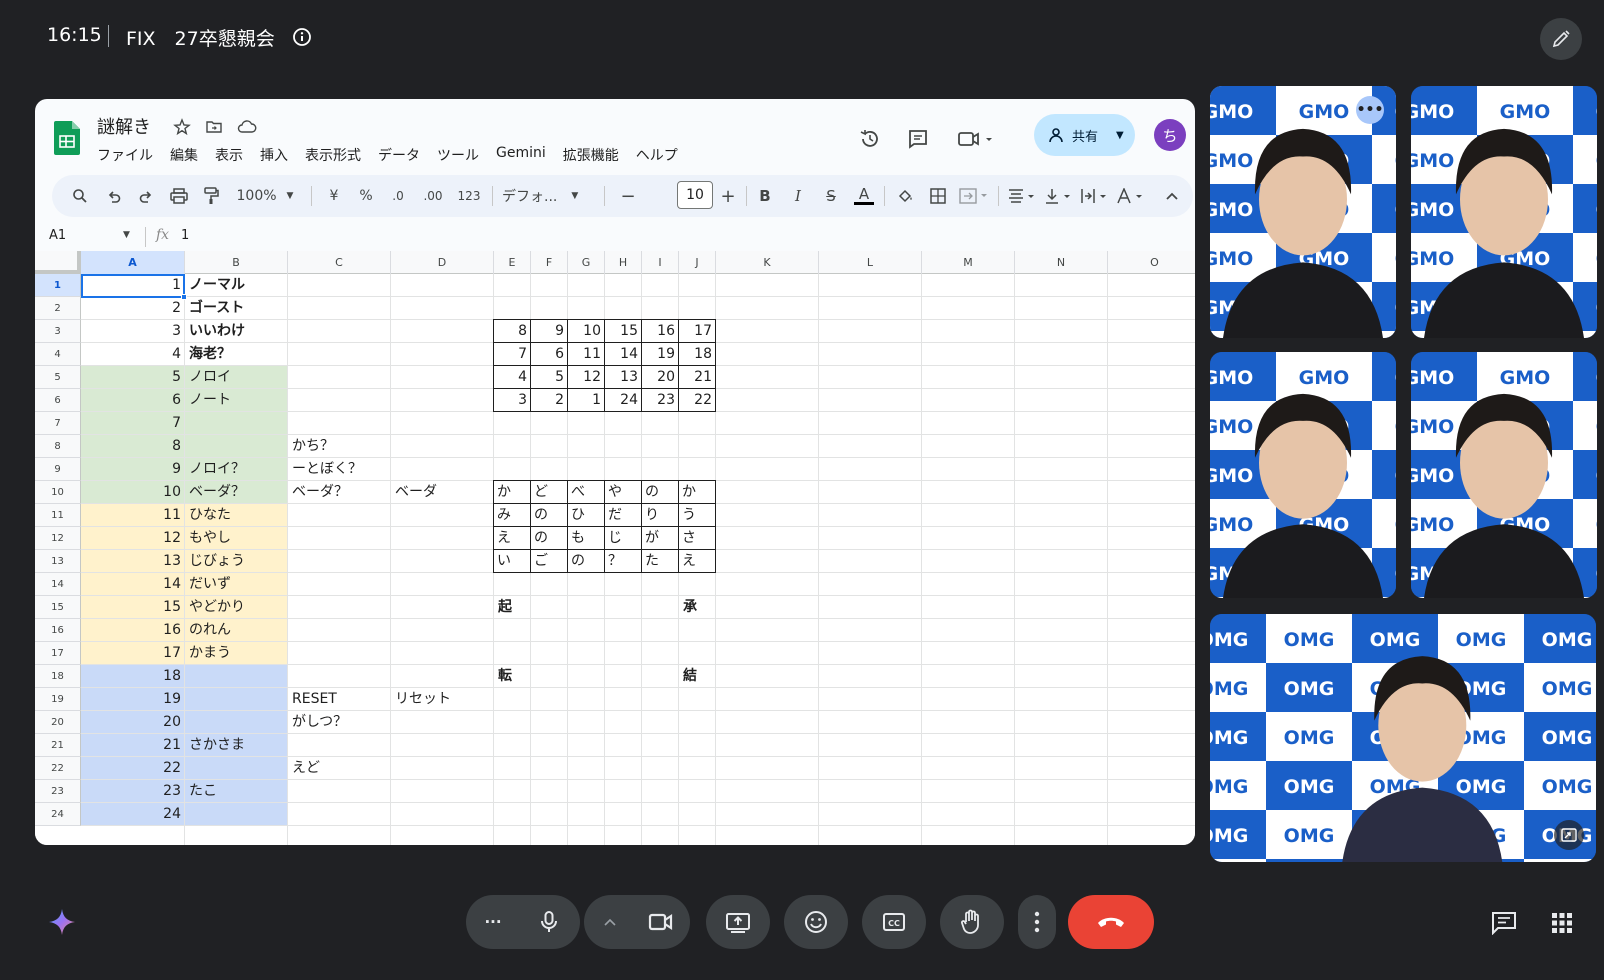  What do you see at coordinates (58, 630) in the screenshot?
I see `row-header-16: 16` at bounding box center [58, 630].